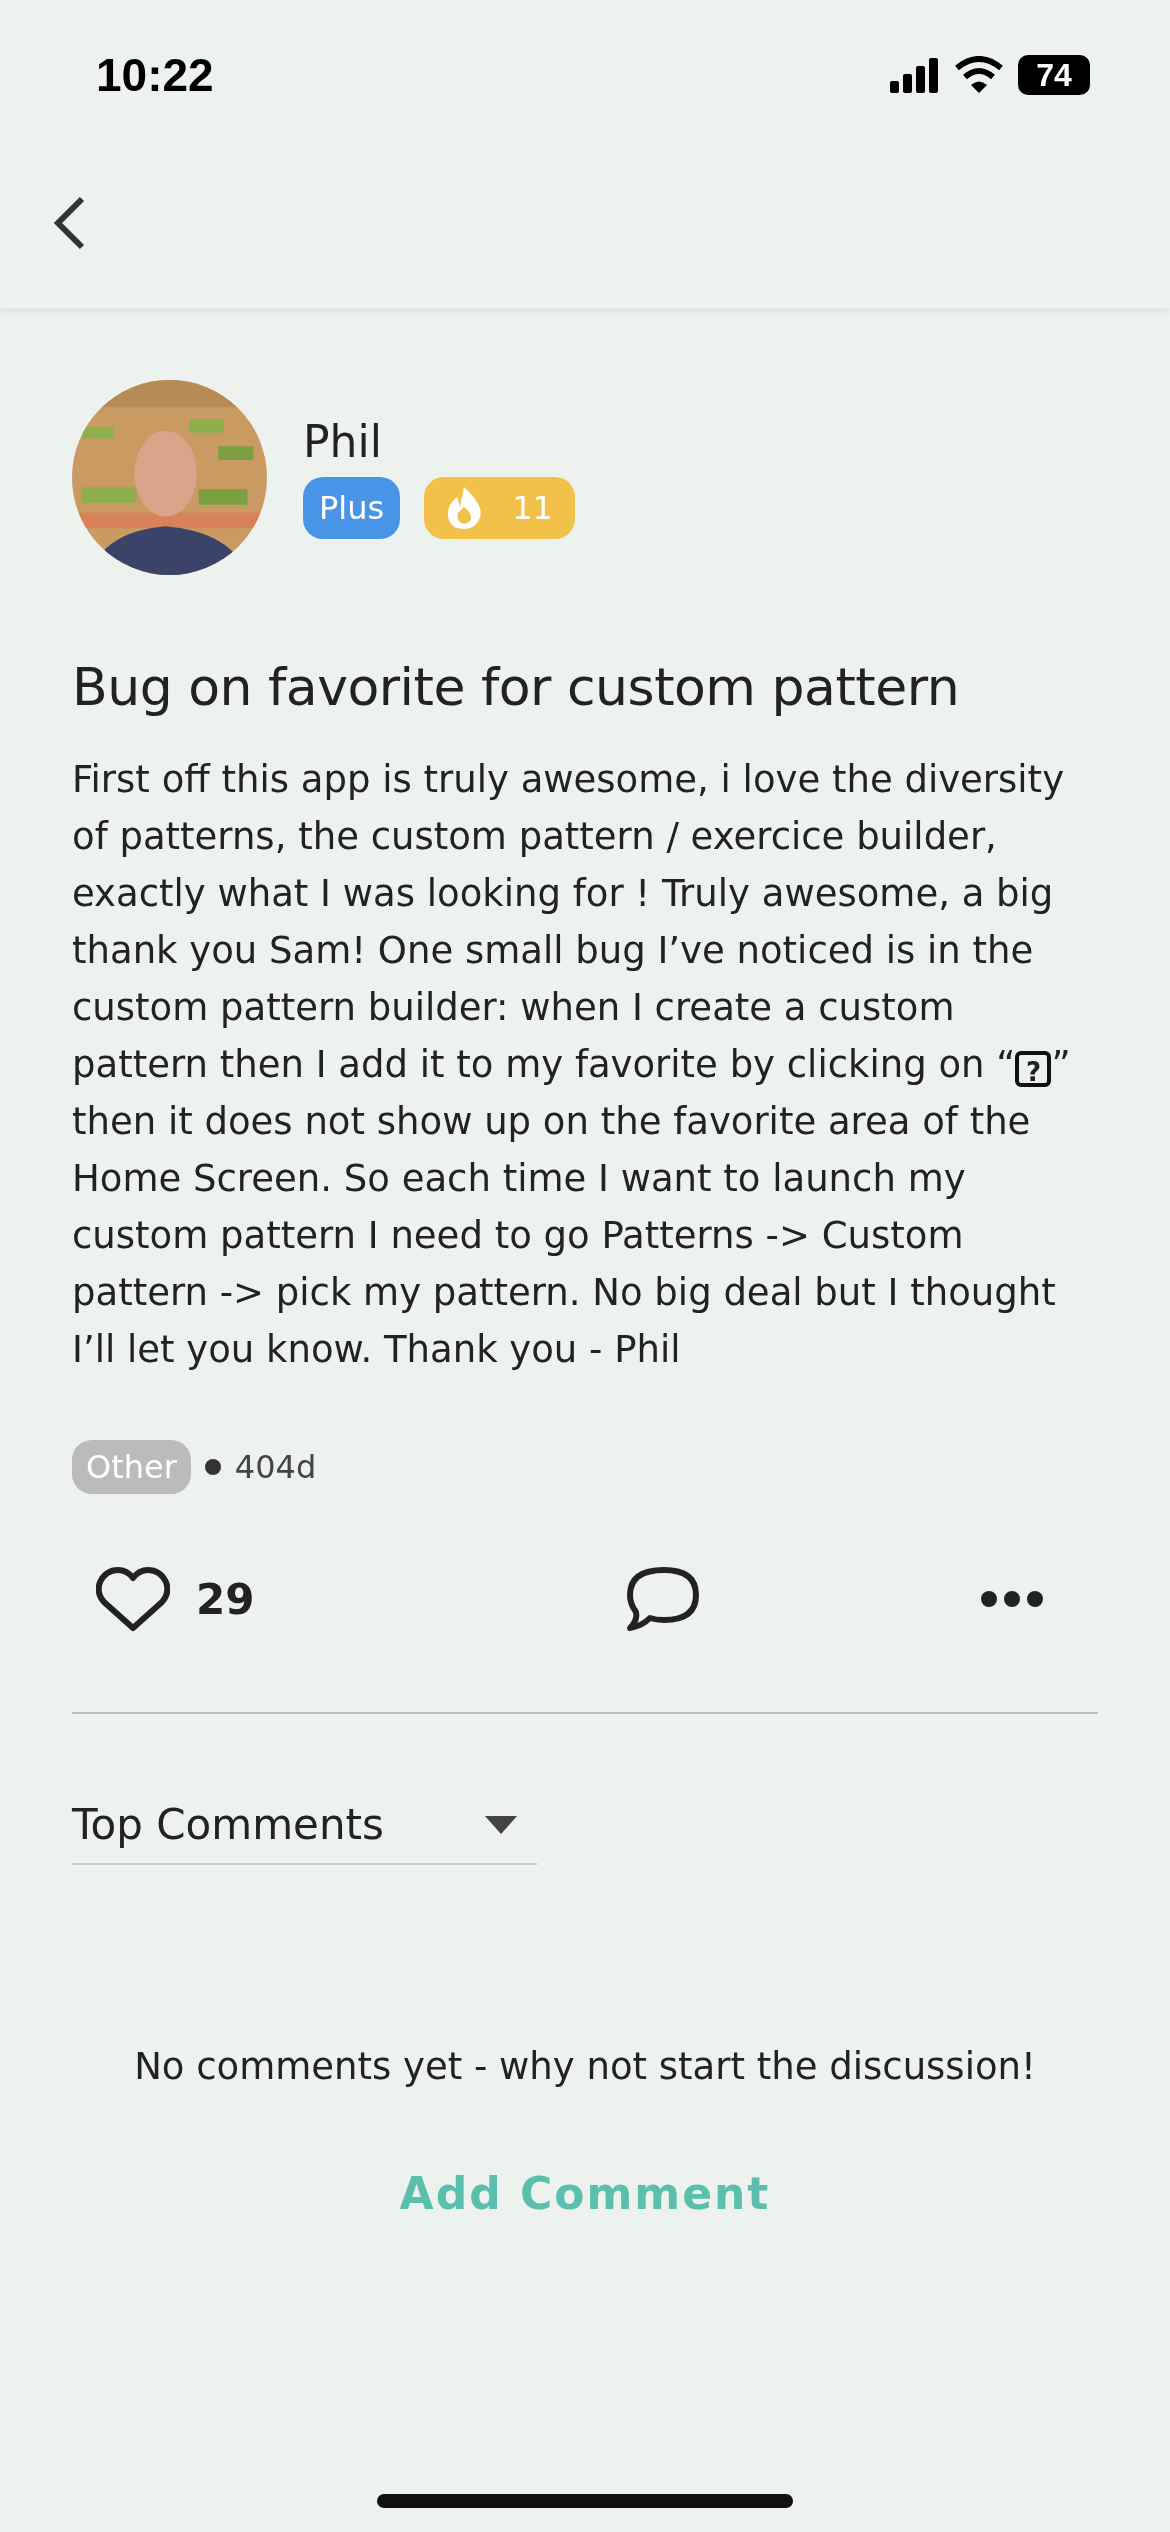  Describe the element at coordinates (1012, 1599) in the screenshot. I see `more-icon` at that location.